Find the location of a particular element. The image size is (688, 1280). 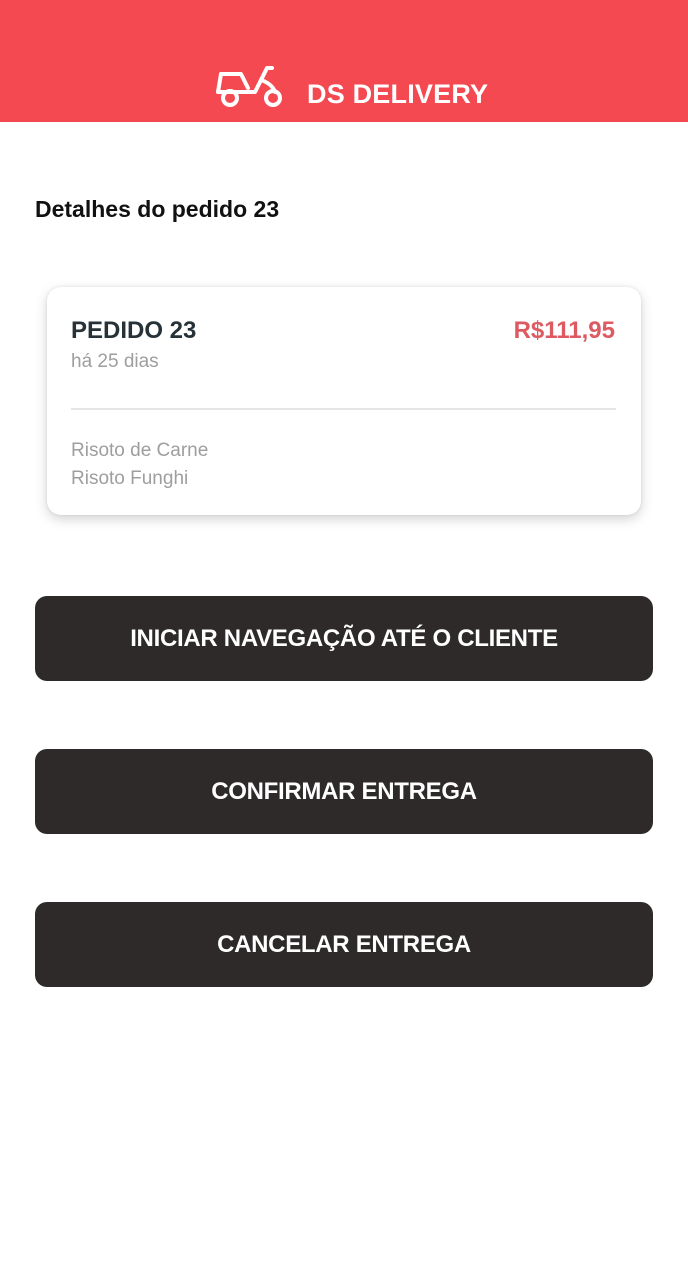

product-item: Risoto de Carne is located at coordinates (140, 450).